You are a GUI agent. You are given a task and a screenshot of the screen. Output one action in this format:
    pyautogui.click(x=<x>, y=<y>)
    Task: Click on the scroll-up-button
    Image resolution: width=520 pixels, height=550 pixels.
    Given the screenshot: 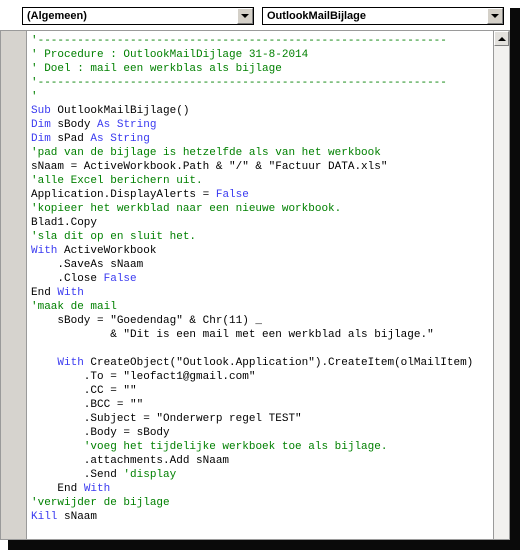 What is the action you would take?
    pyautogui.click(x=501, y=38)
    